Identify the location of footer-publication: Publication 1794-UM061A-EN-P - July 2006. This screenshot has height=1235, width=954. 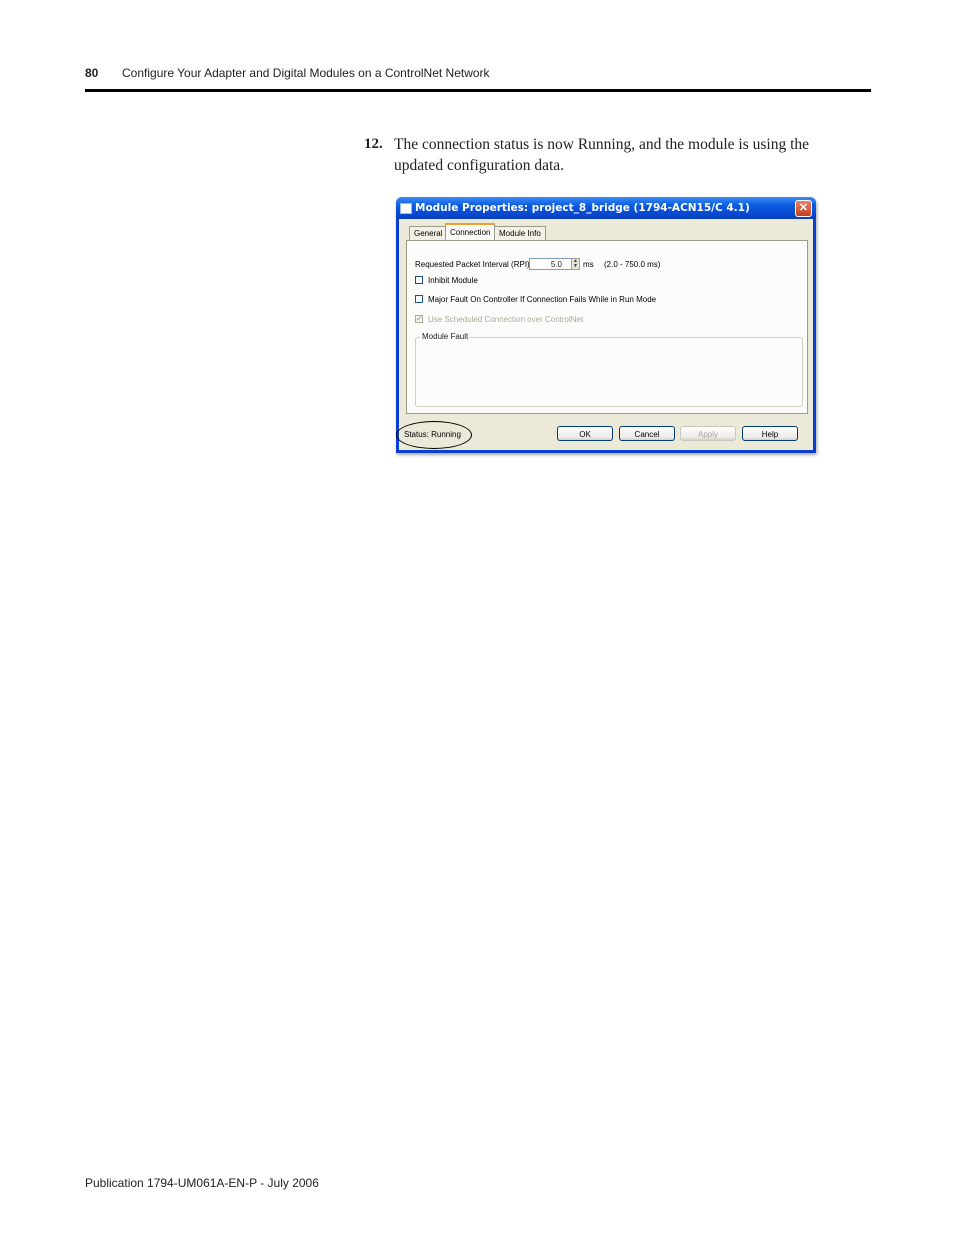
(202, 1183).